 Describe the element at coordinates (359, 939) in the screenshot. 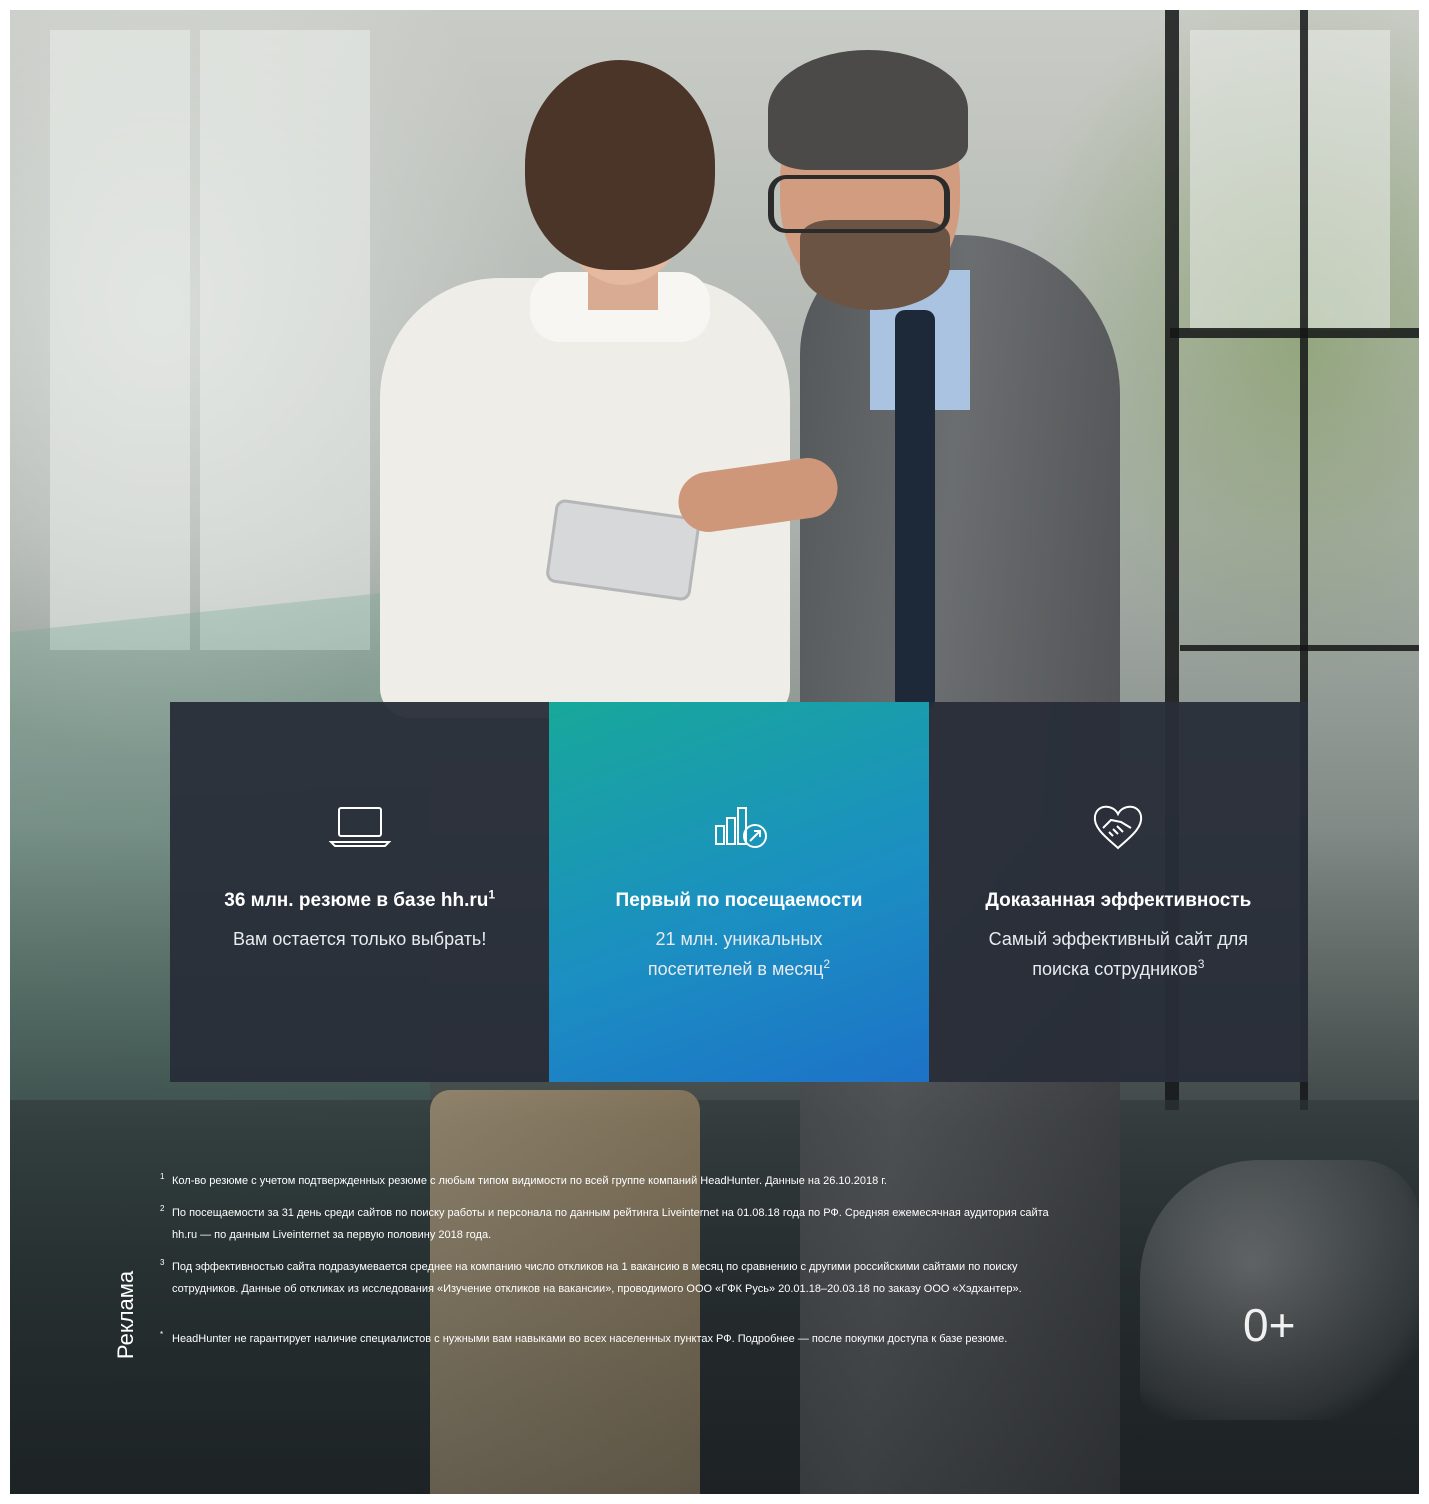

I see `feature-text: Вам остается только выбрать!` at that location.